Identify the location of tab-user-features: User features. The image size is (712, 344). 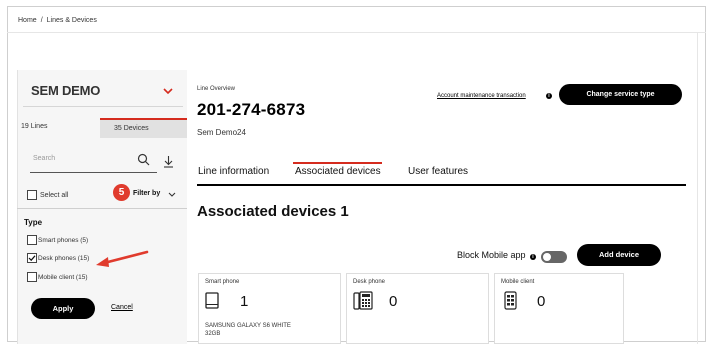
(438, 171).